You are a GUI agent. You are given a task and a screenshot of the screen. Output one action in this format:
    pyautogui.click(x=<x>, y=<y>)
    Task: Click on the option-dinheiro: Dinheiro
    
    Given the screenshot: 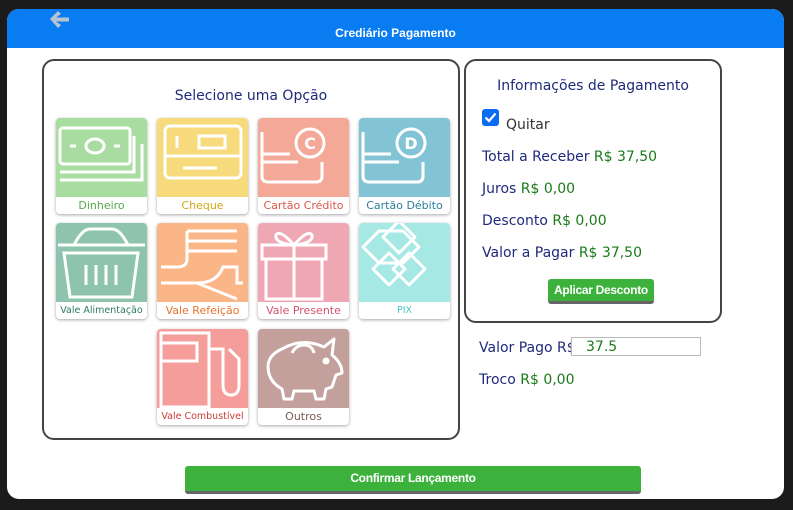 What is the action you would take?
    pyautogui.click(x=101, y=166)
    